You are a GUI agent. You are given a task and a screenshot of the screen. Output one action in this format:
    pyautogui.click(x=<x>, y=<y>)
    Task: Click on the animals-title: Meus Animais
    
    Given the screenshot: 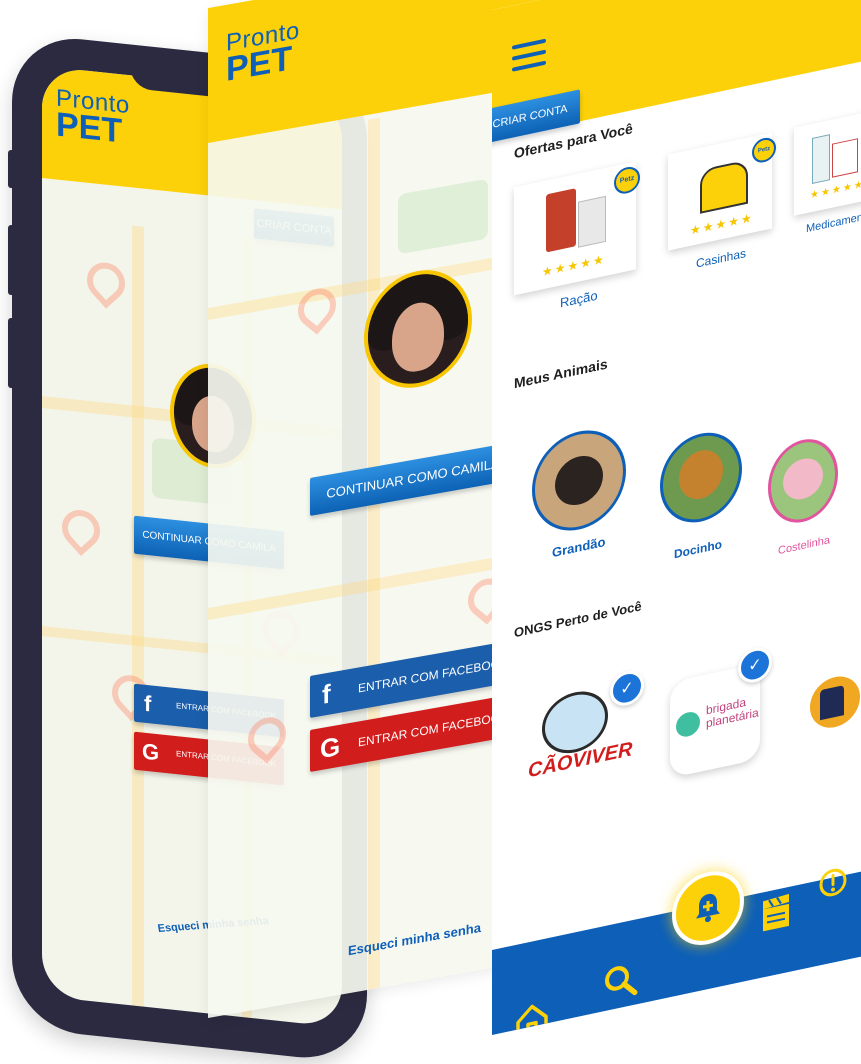 What is the action you would take?
    pyautogui.click(x=561, y=373)
    